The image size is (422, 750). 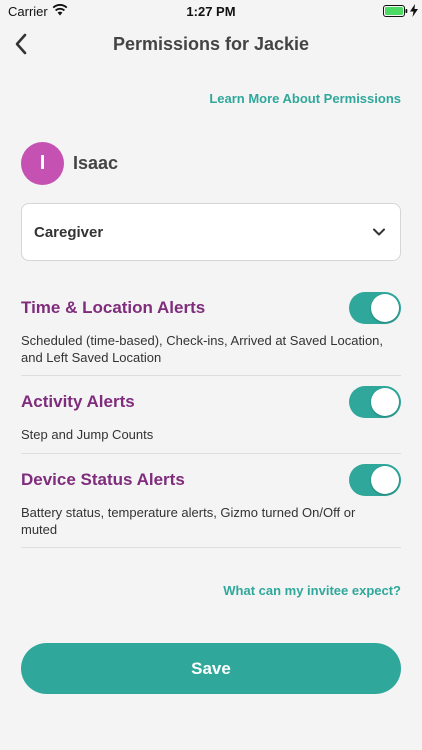 What do you see at coordinates (379, 232) in the screenshot?
I see `chevron-down-icon` at bounding box center [379, 232].